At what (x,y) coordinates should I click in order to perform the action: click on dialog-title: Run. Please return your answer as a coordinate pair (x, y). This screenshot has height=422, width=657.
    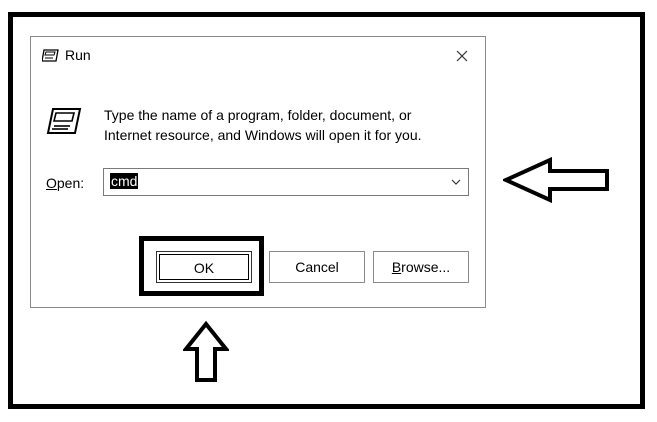
    Looking at the image, I should click on (78, 55).